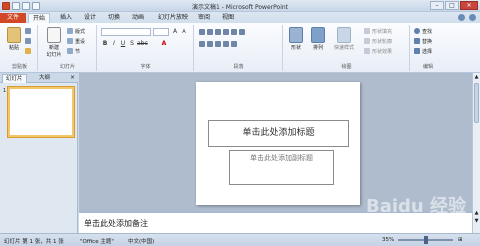  I want to click on vertical-scrollbar: ▲ ▲ ▼, so click(476, 153).